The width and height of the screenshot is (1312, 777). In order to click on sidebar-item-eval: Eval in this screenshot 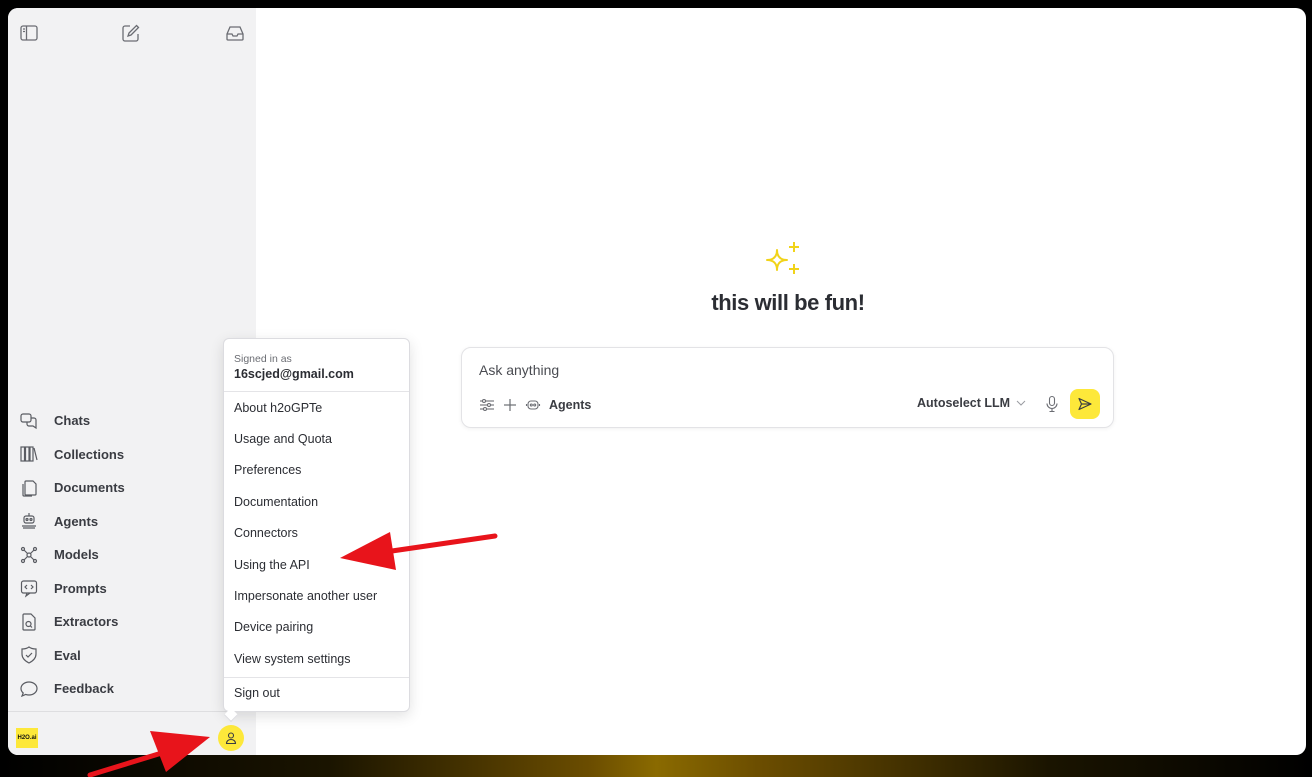, I will do `click(132, 656)`.